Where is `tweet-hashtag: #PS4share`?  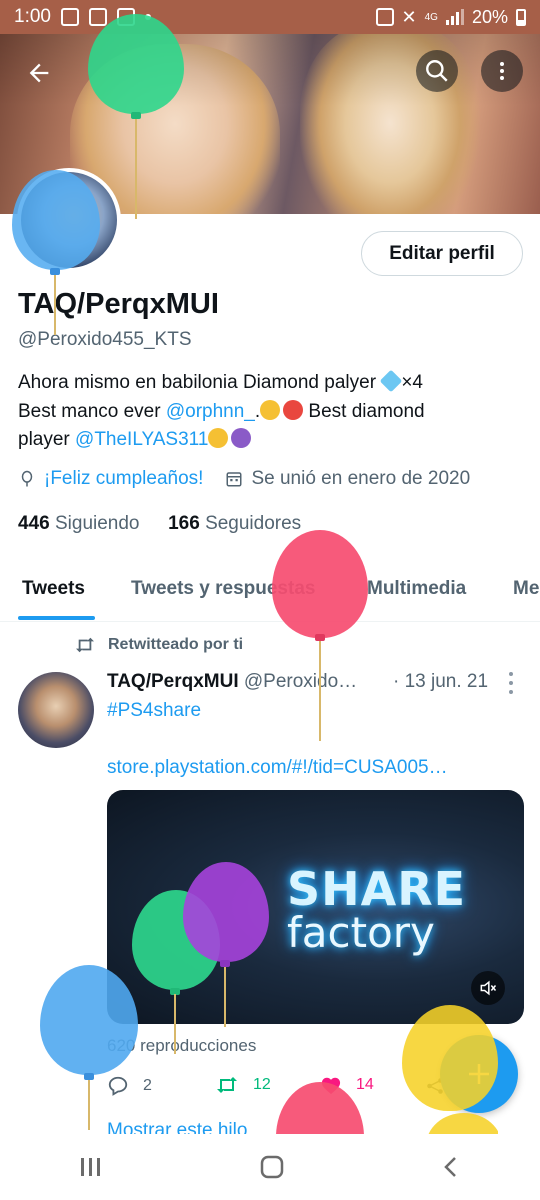 tweet-hashtag: #PS4share is located at coordinates (154, 711).